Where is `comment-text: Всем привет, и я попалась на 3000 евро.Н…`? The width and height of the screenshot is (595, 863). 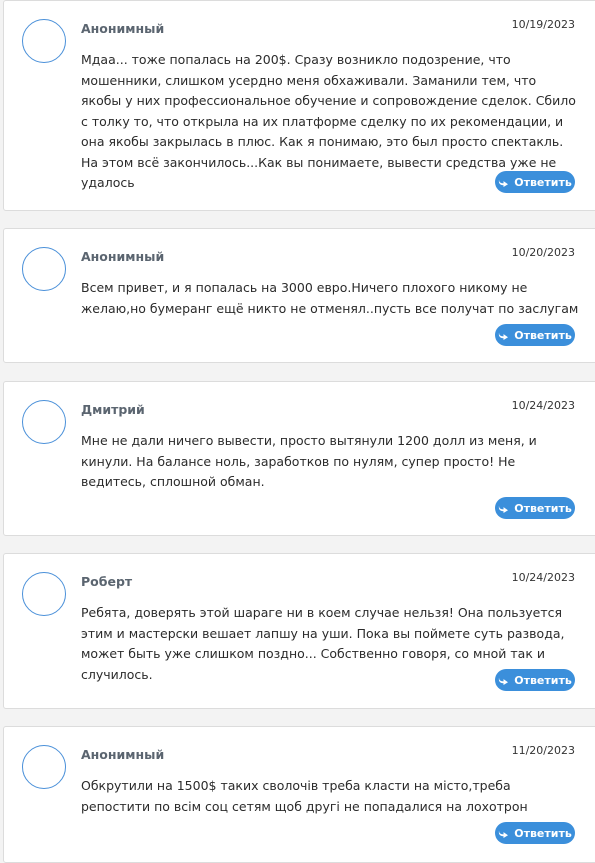
comment-text: Всем привет, и я попалась на 3000 евро.Н… is located at coordinates (330, 298).